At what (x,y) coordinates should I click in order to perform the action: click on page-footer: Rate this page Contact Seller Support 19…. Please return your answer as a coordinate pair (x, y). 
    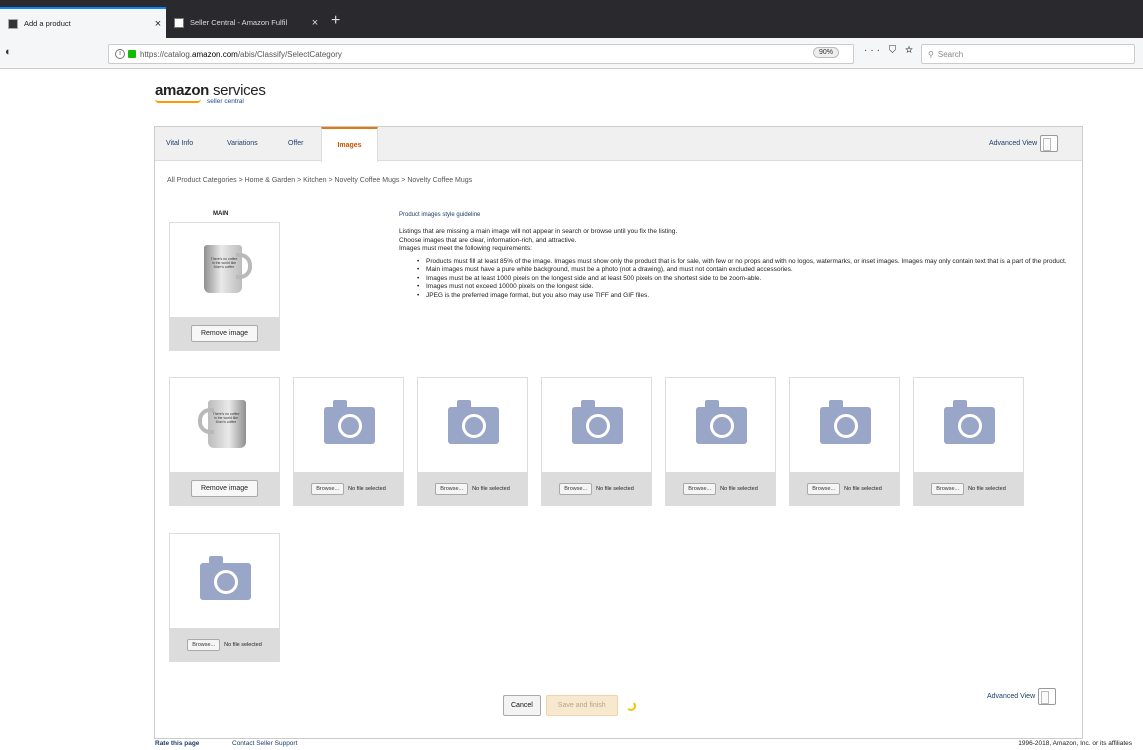
    Looking at the image, I should click on (571, 742).